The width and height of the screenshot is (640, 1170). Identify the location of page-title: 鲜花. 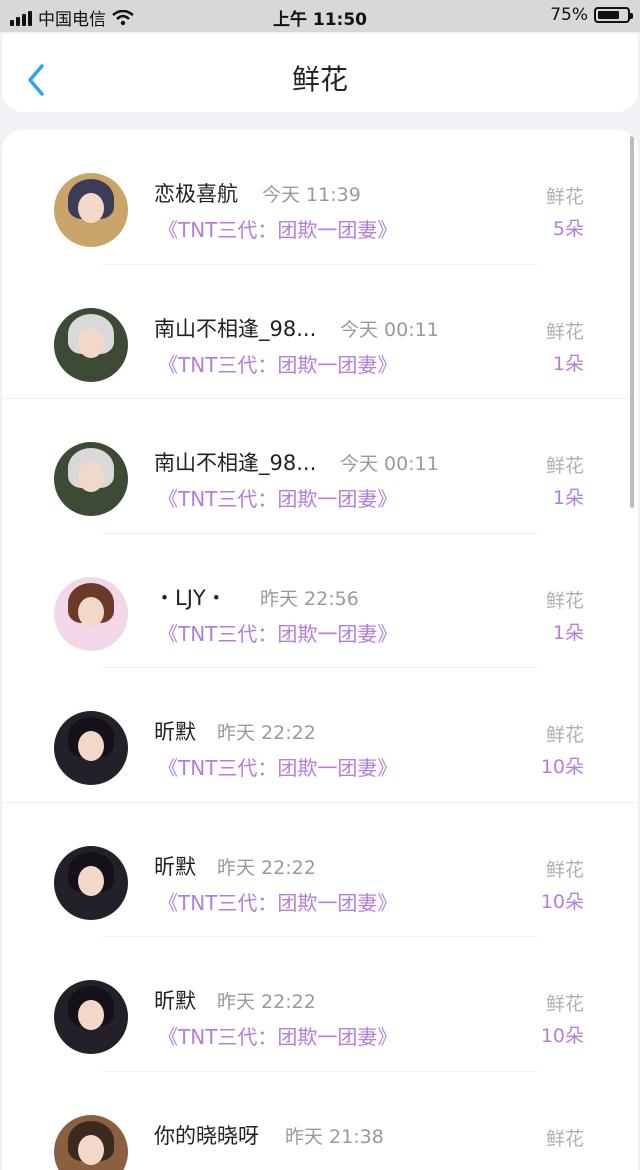
(320, 78).